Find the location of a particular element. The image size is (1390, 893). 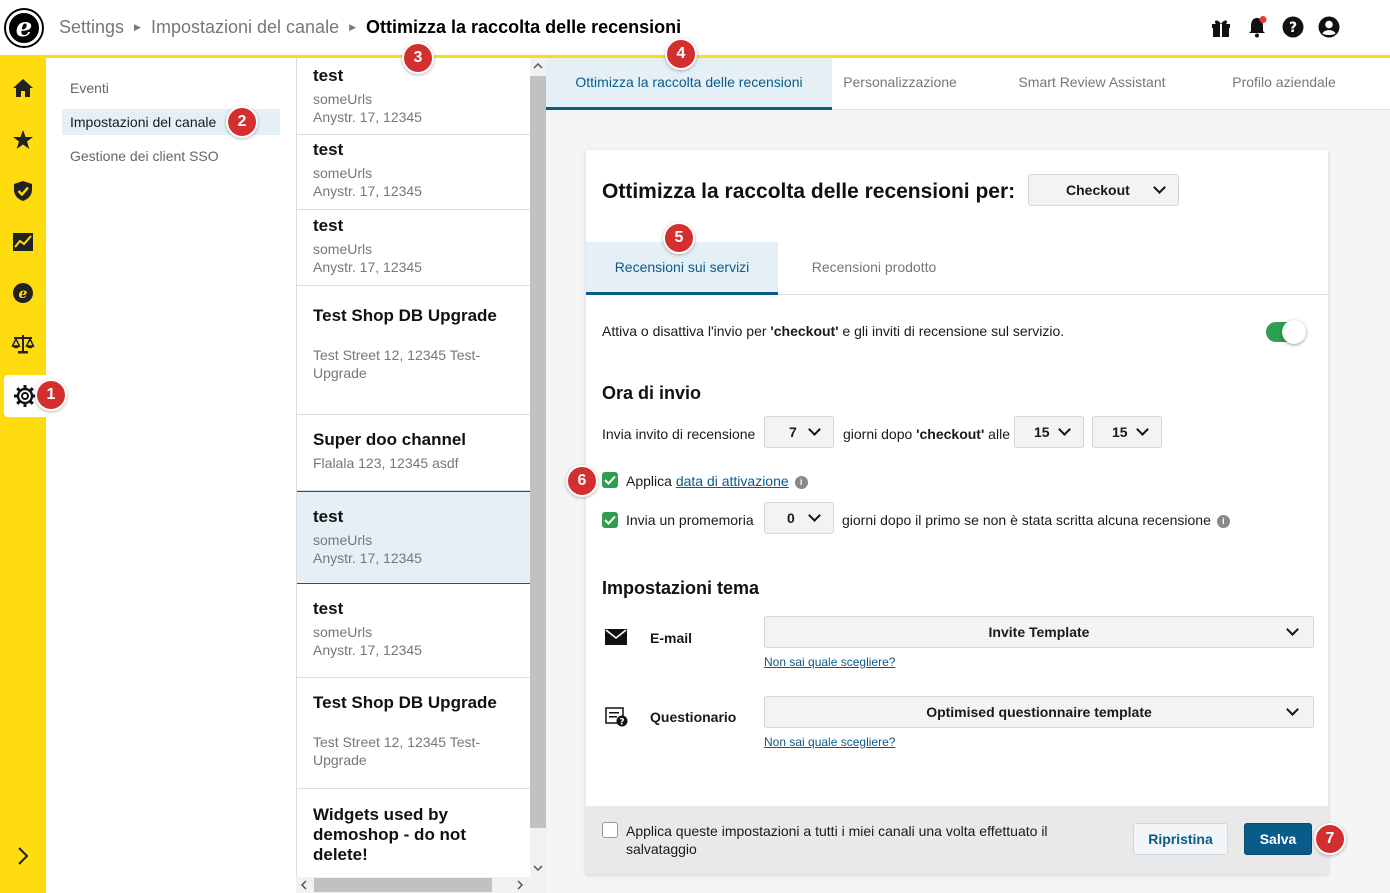

minute-select: 15 is located at coordinates (1127, 432).